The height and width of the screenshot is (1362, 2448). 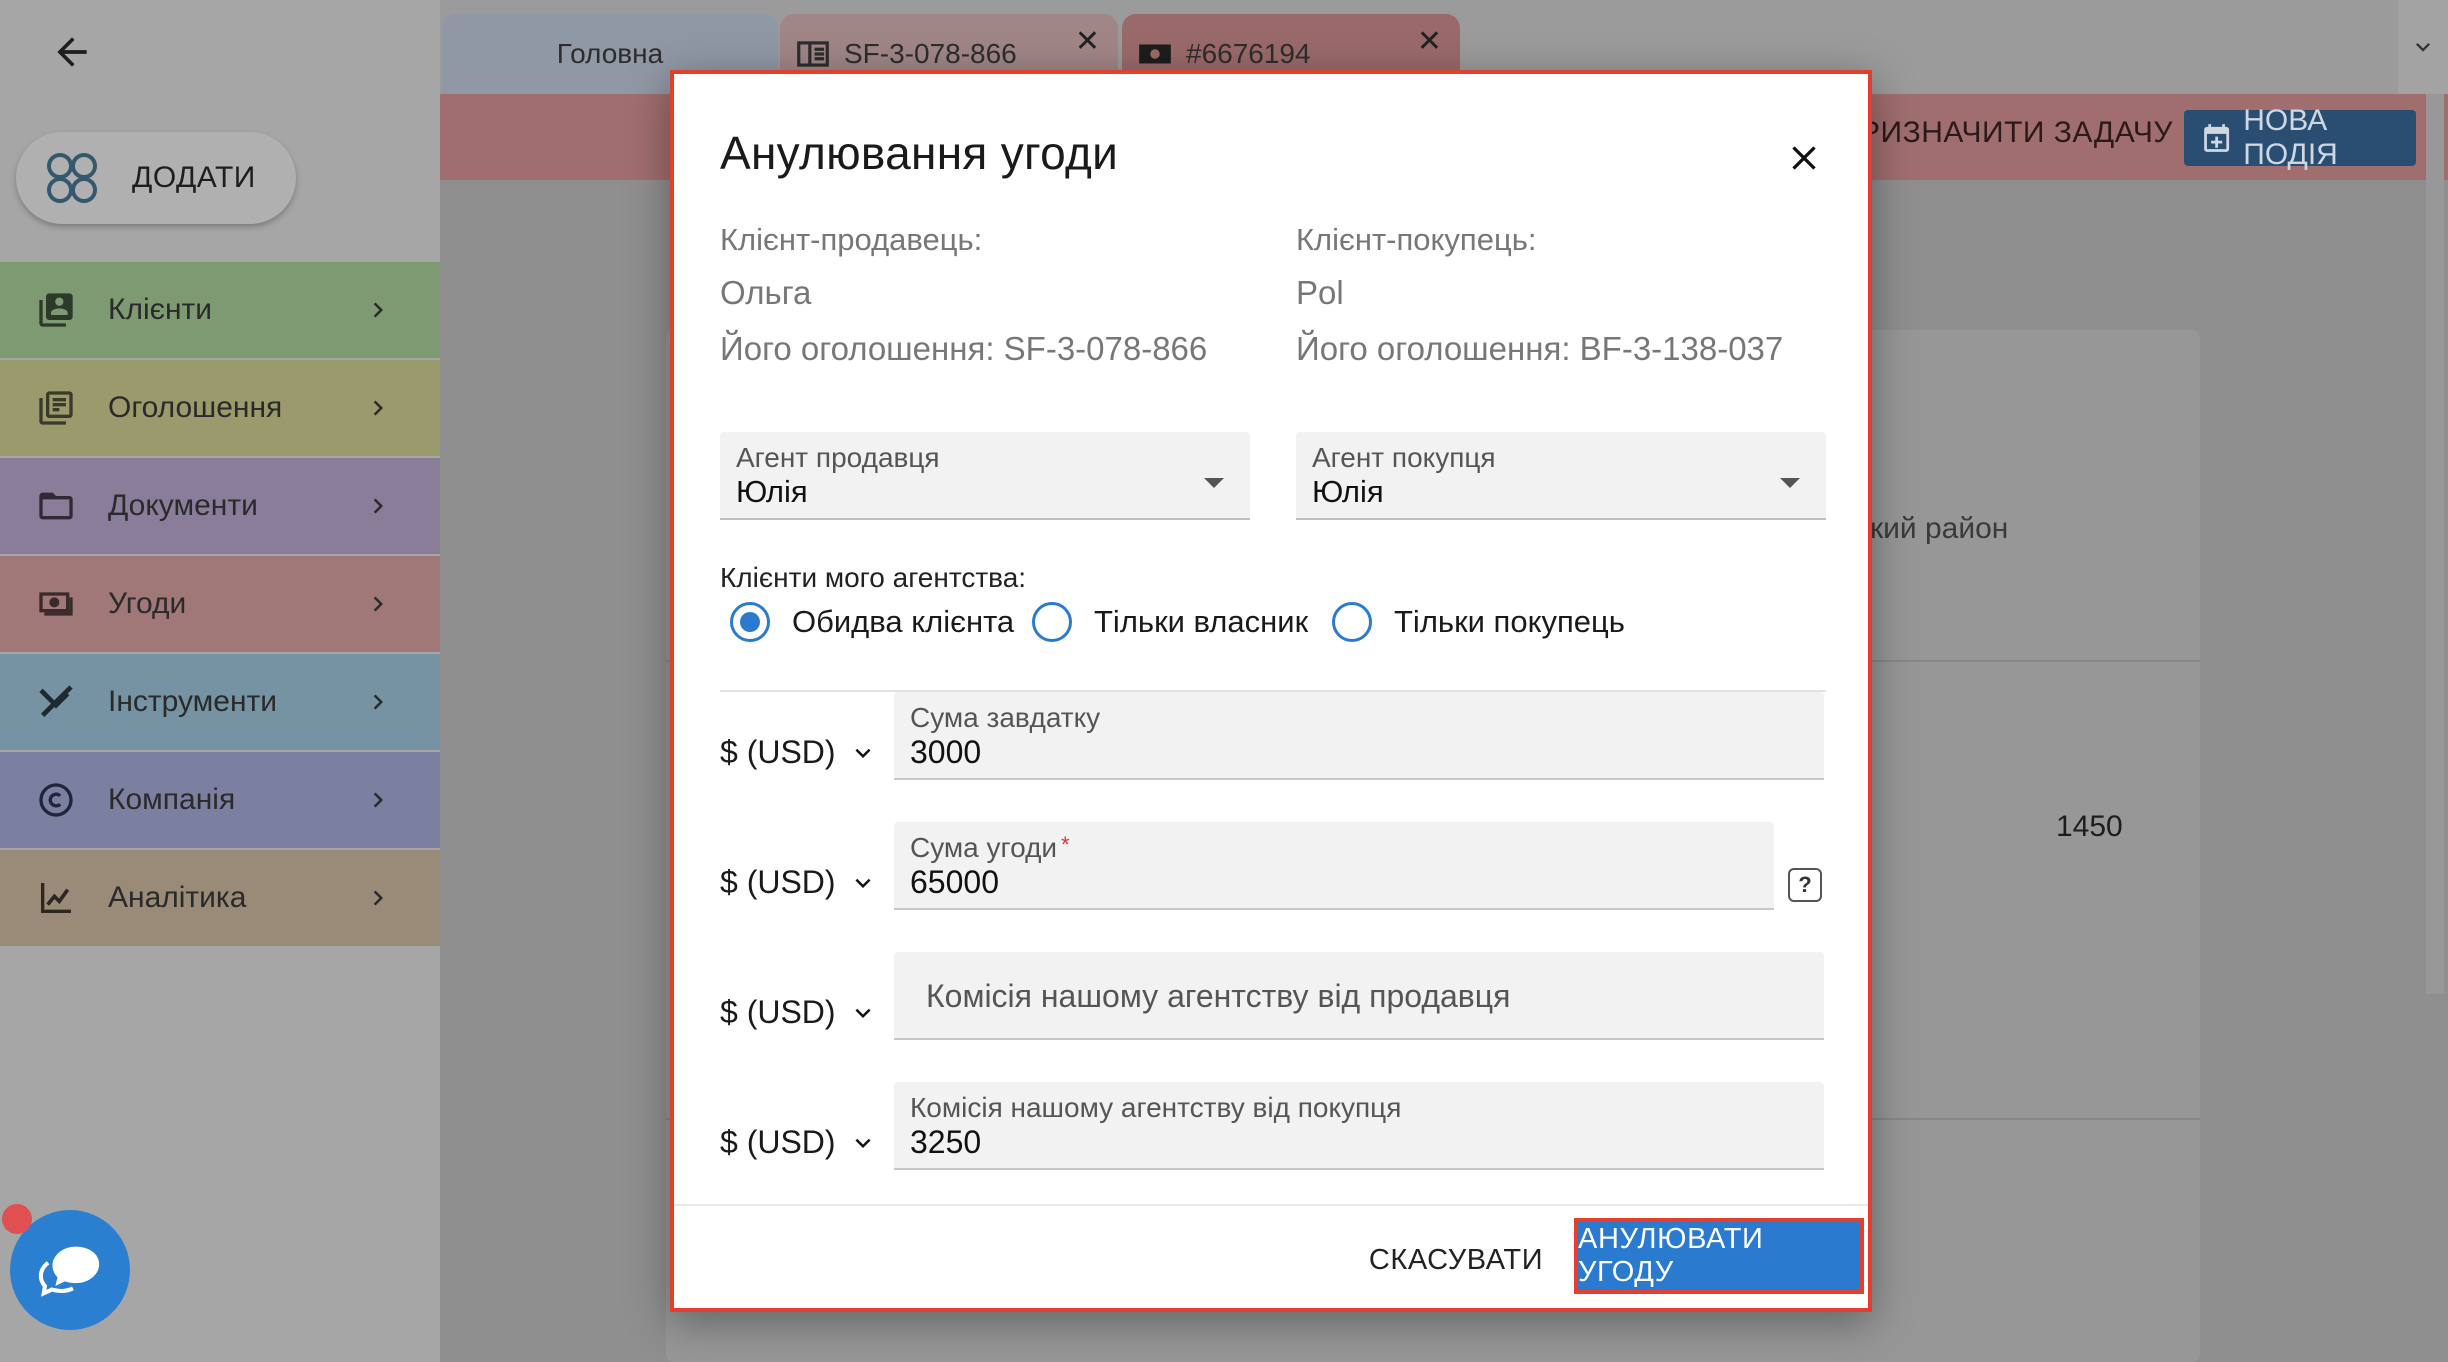 I want to click on sidebar-item-label: Клієнти, so click(x=160, y=309).